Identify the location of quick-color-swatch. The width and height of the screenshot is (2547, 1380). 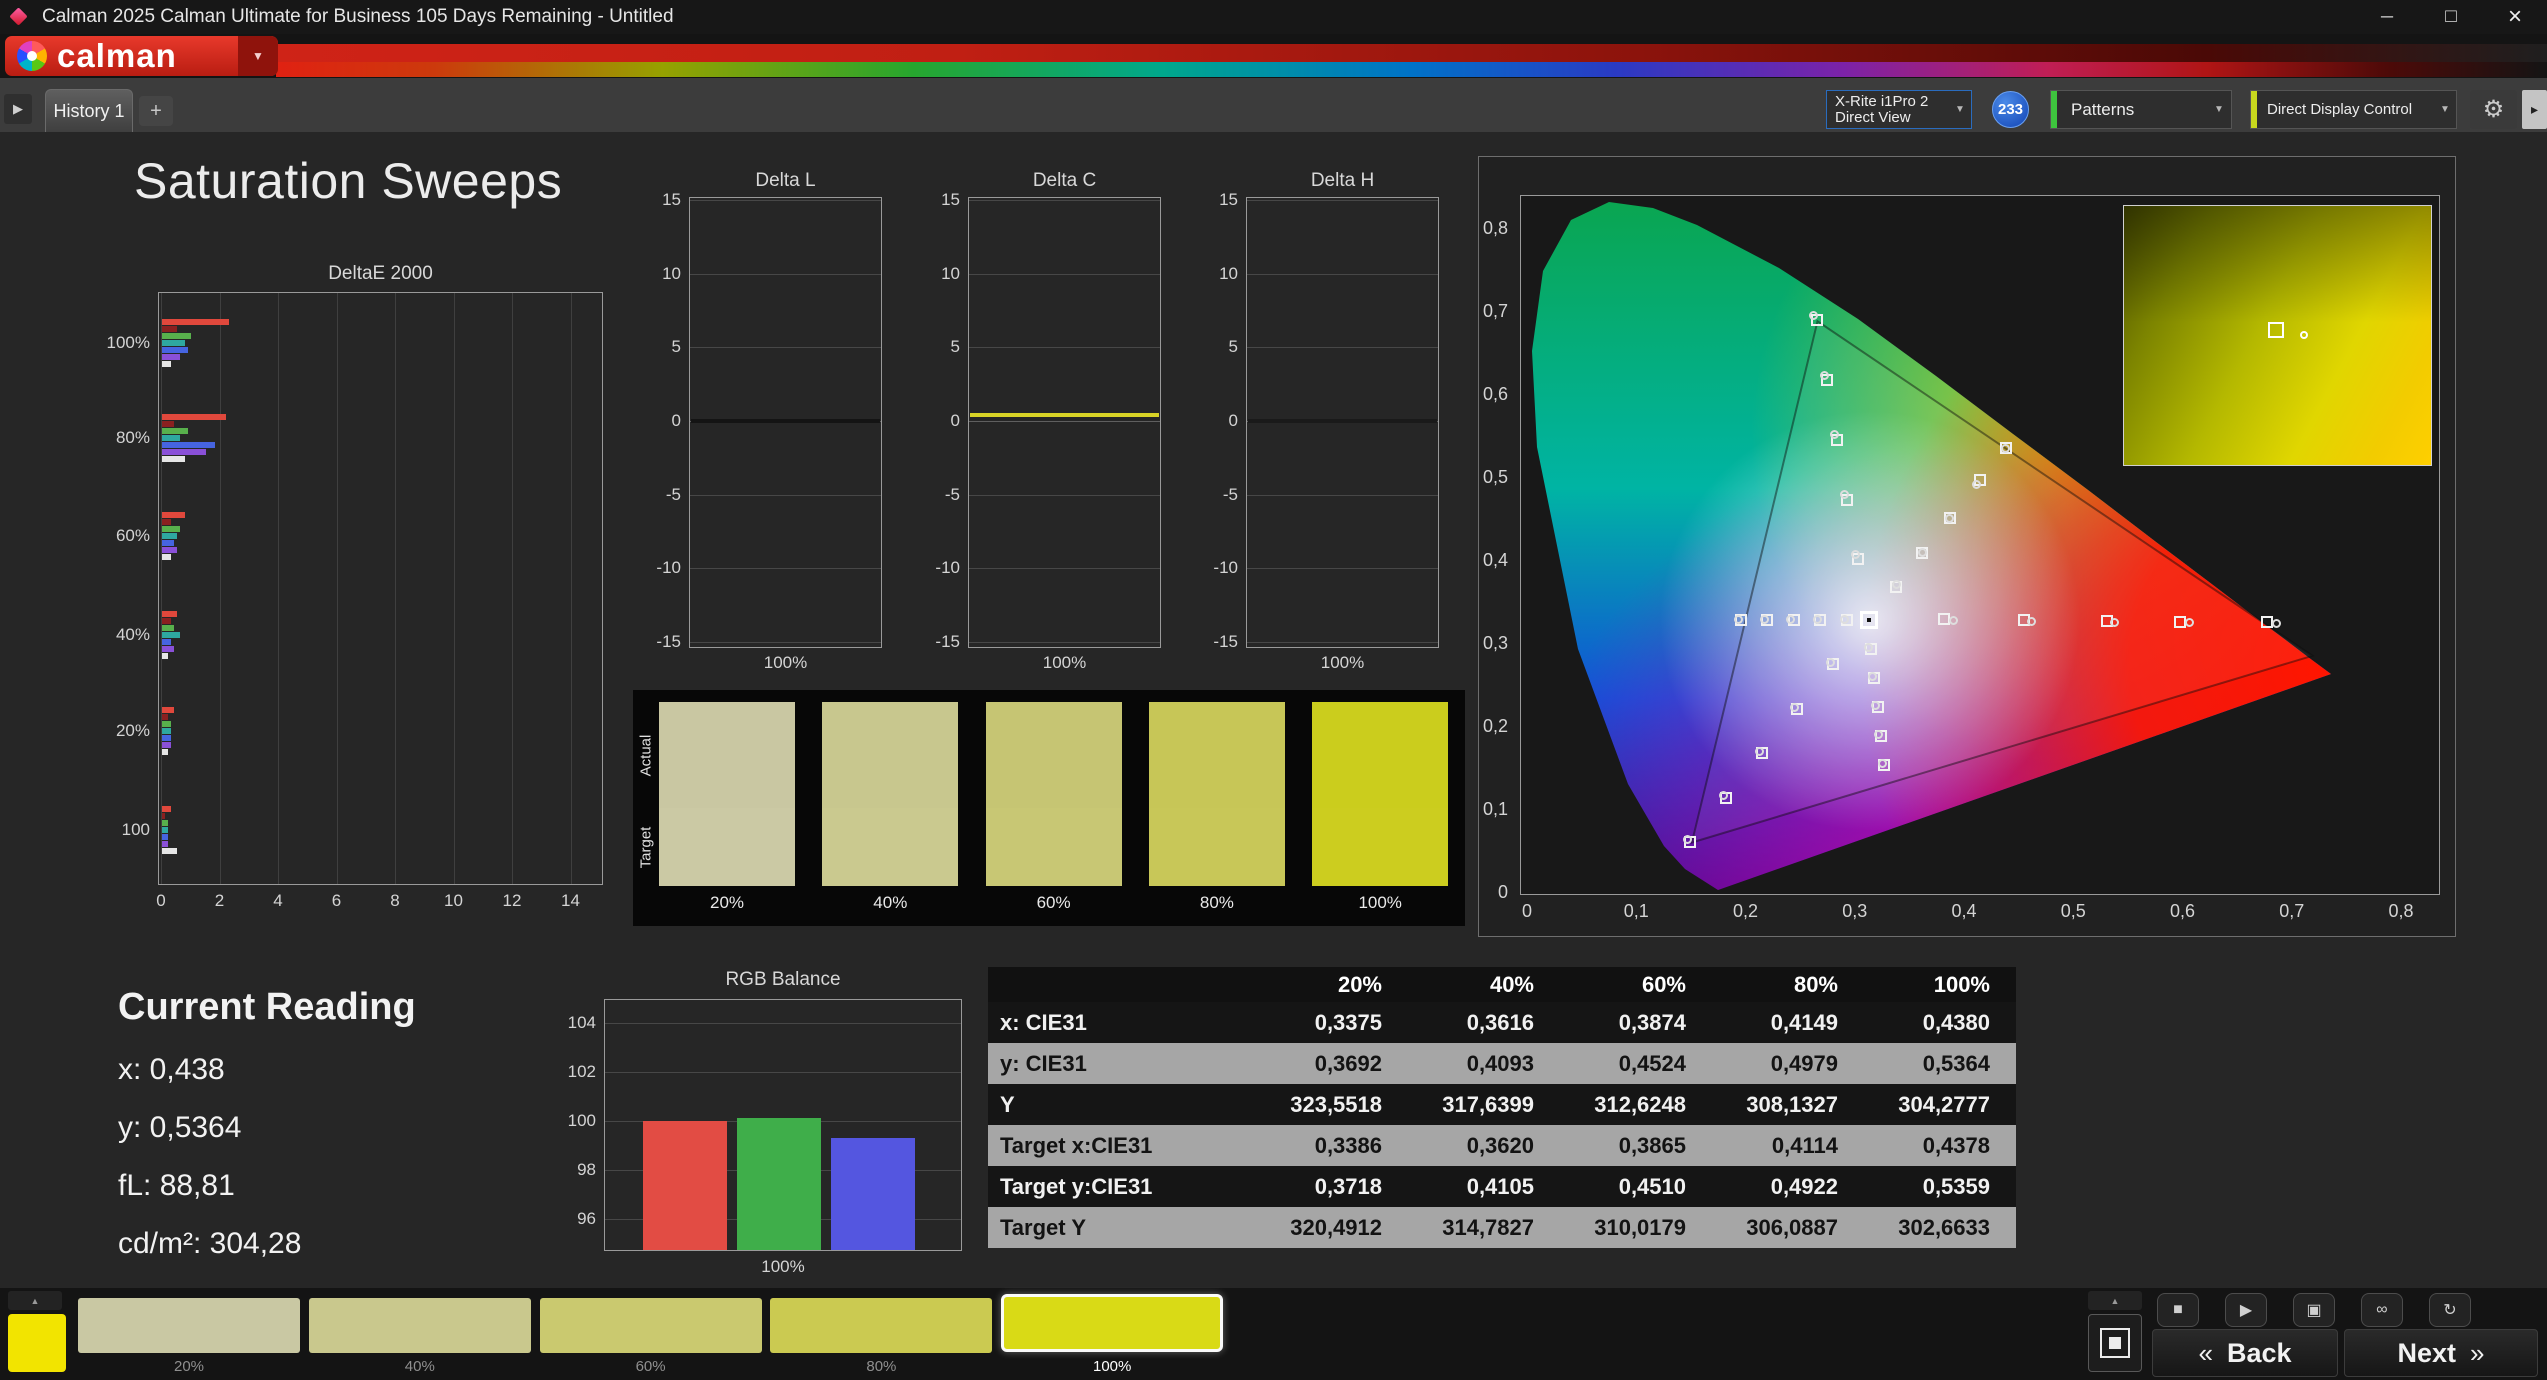
(37, 1343).